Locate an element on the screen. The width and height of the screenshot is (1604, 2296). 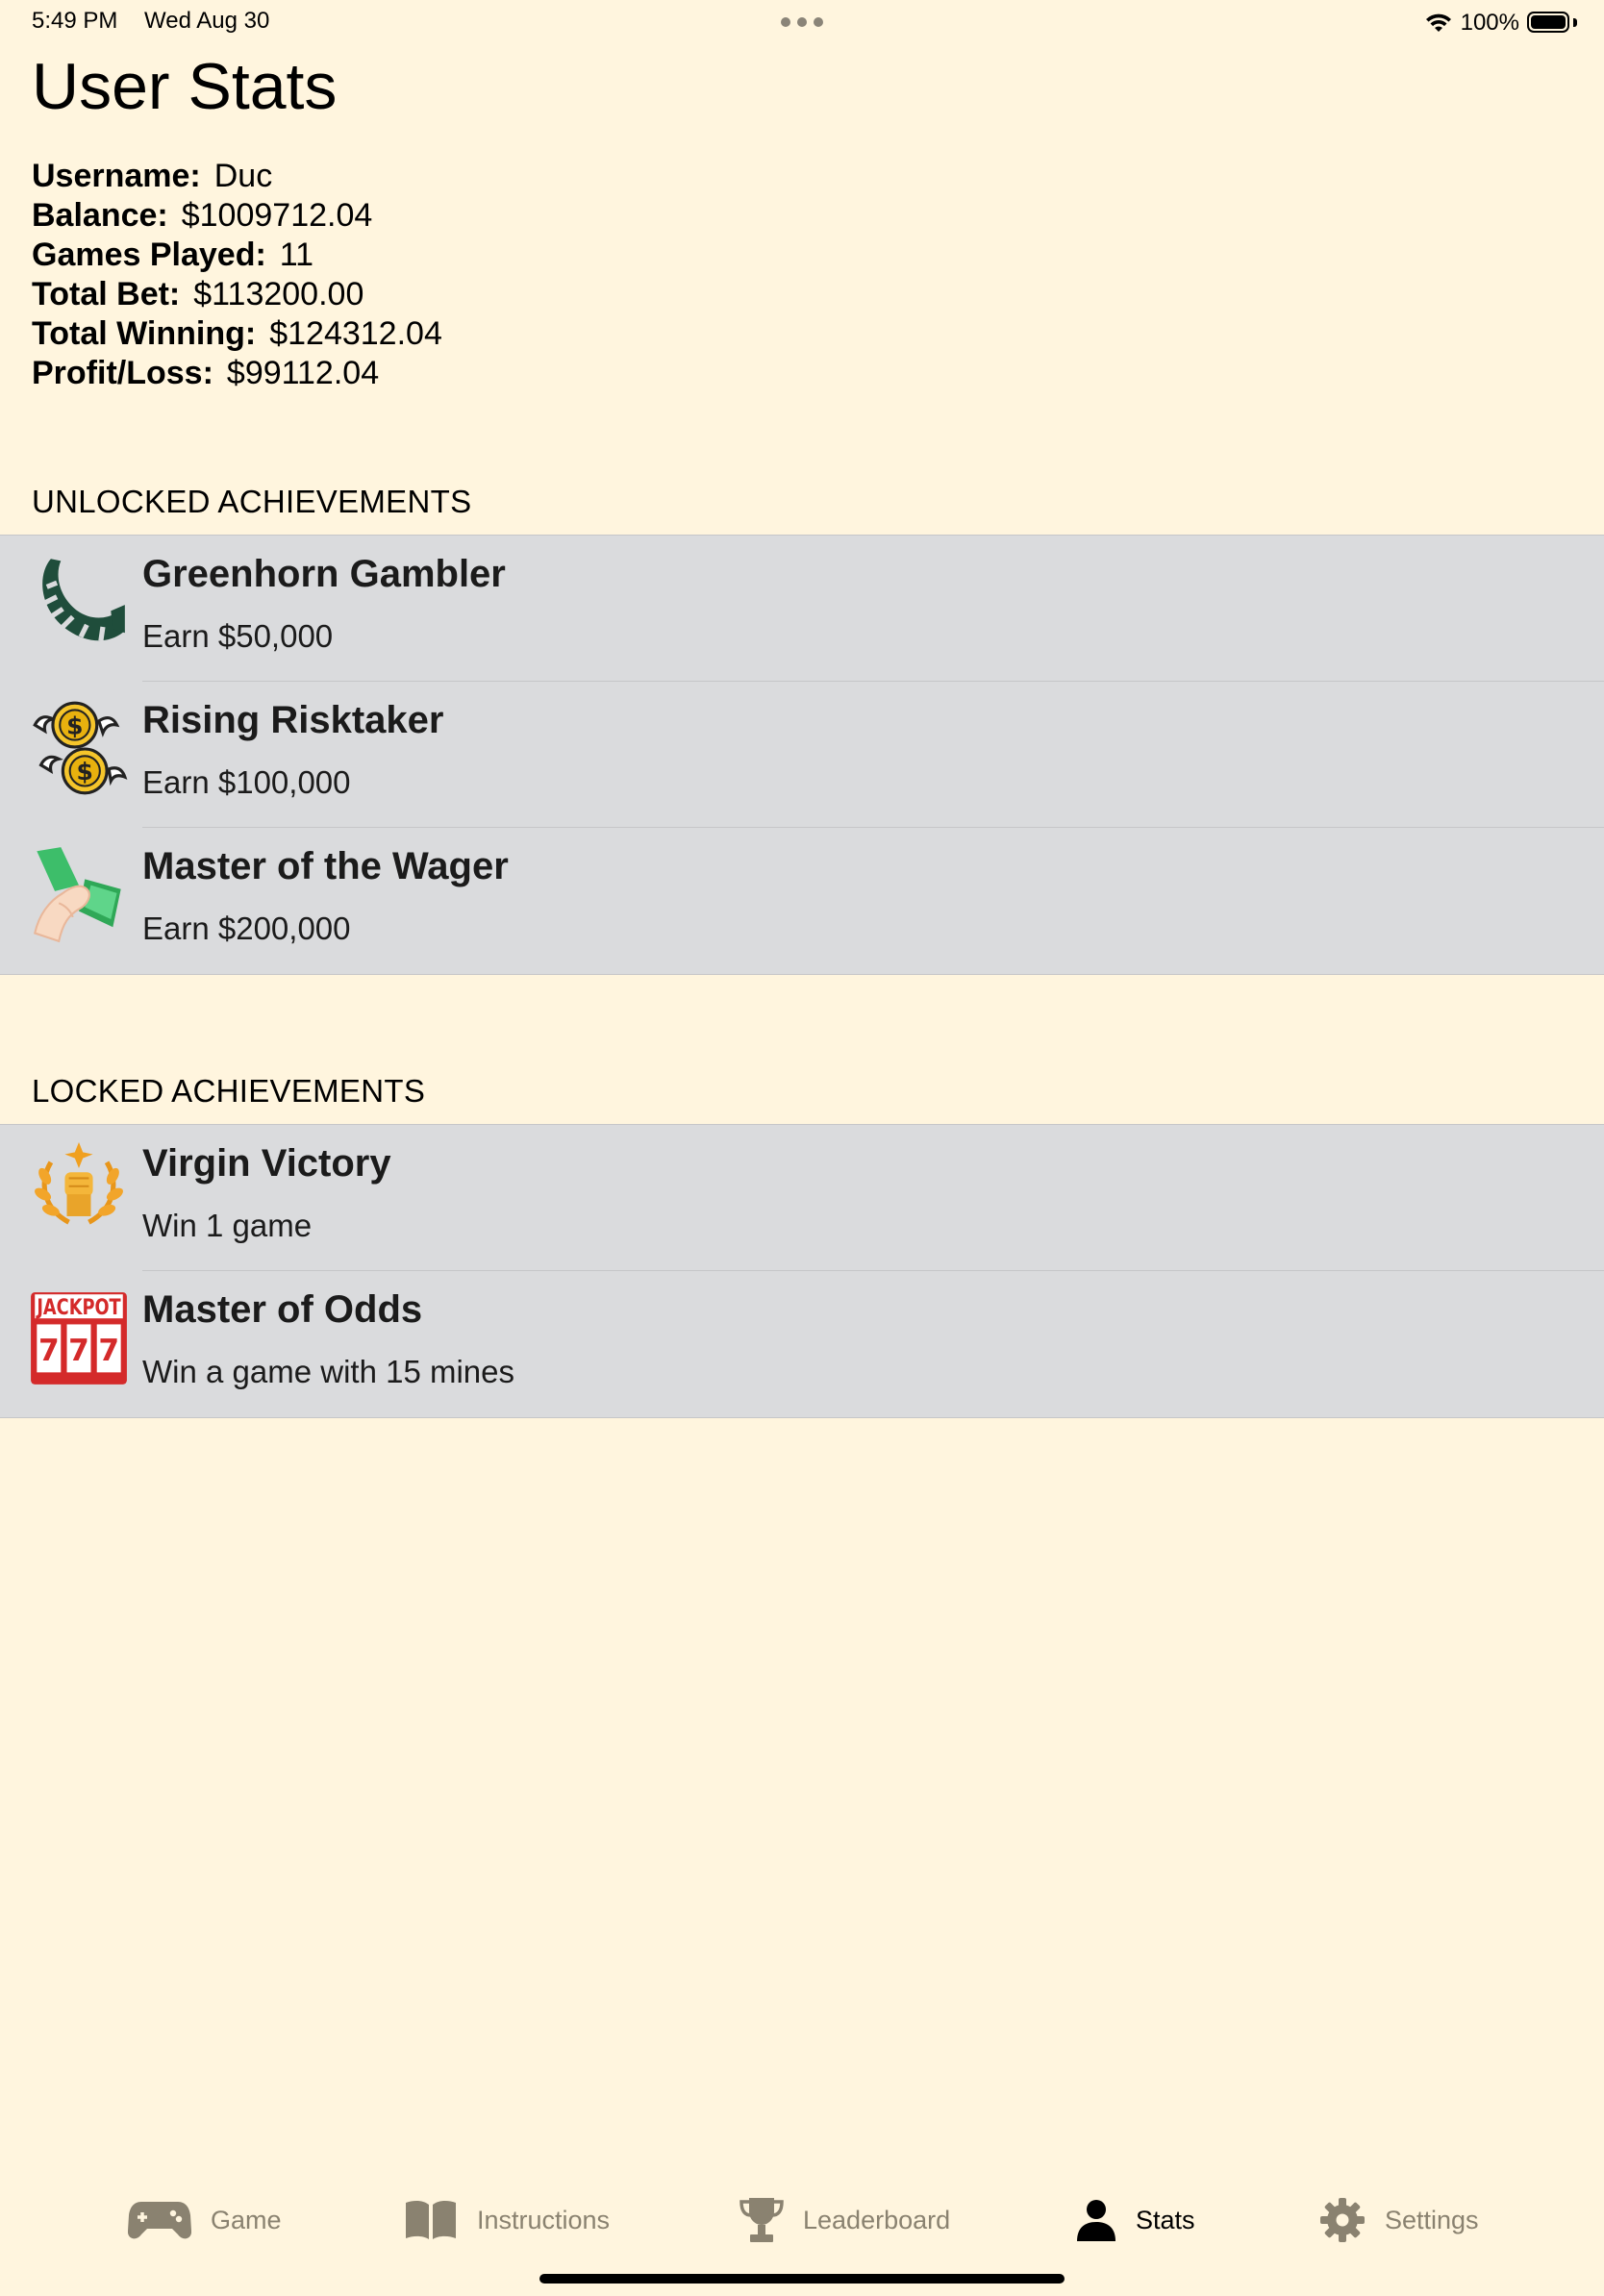
tab-instructions: Instructions is located at coordinates (507, 2220).